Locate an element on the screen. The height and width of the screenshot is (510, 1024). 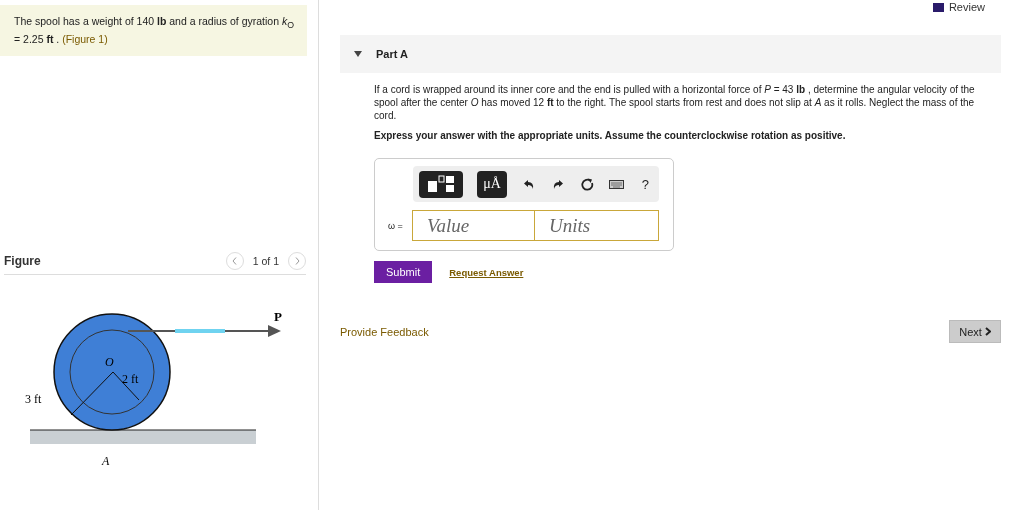
instruction-text: Express your answer with the appropriate units. Assume the counterclockwise rotation as positive. is located at coordinates (610, 135).